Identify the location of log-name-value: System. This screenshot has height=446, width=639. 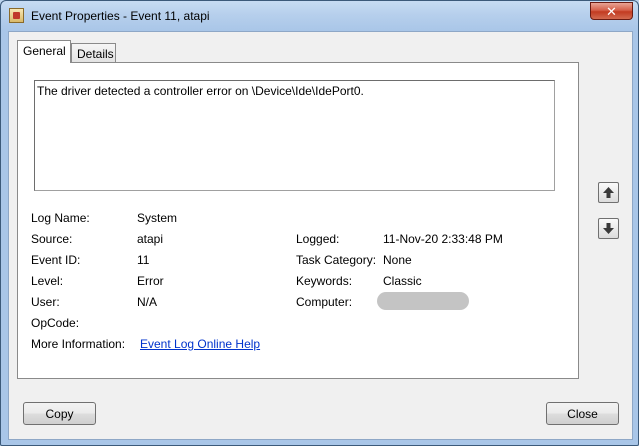
(157, 218).